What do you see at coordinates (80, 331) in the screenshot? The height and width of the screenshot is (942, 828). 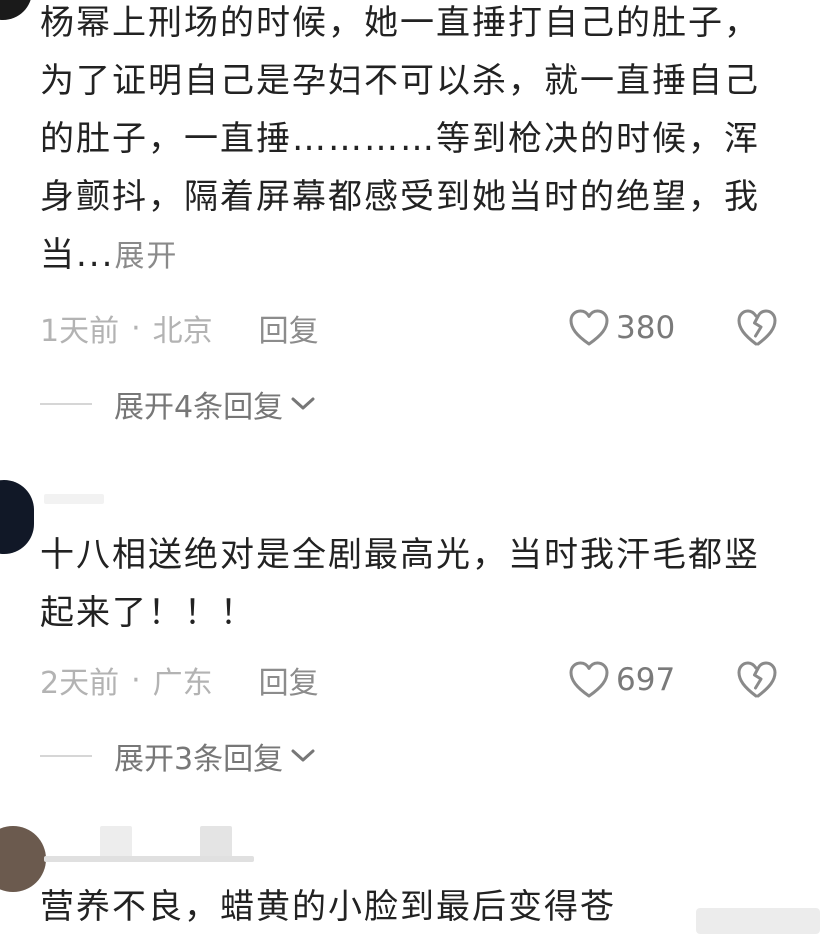 I see `comment-time: 1天前` at bounding box center [80, 331].